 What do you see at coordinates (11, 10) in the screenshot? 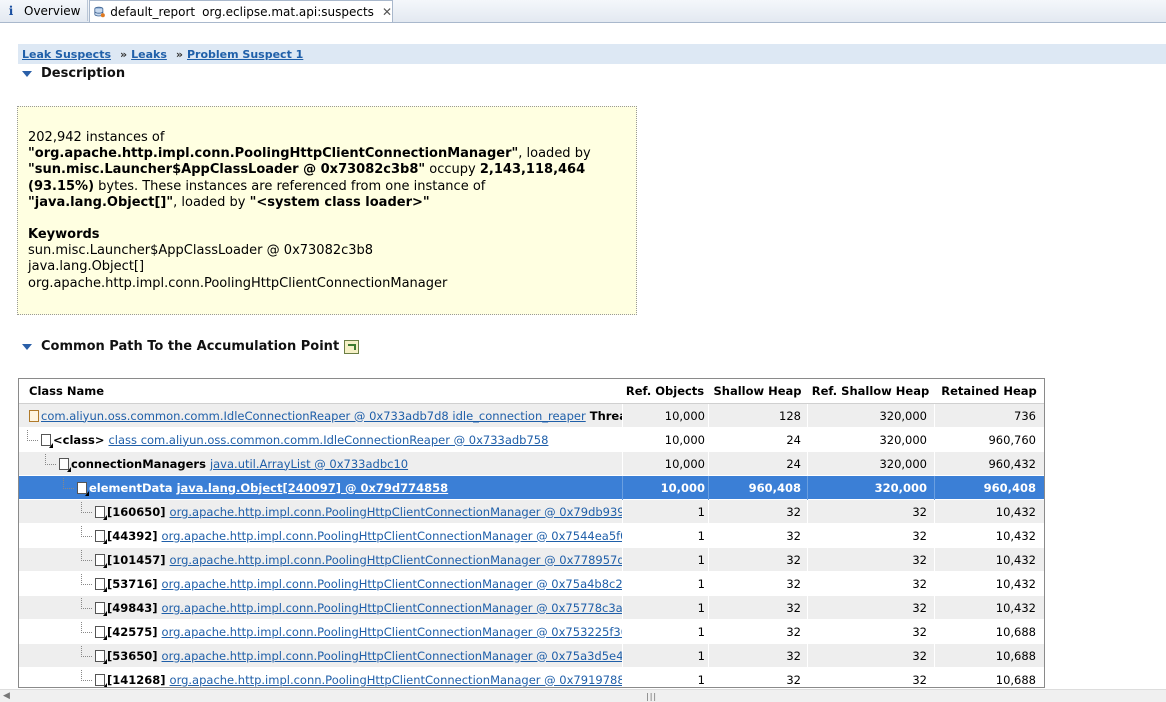
I see `info-icon: i` at bounding box center [11, 10].